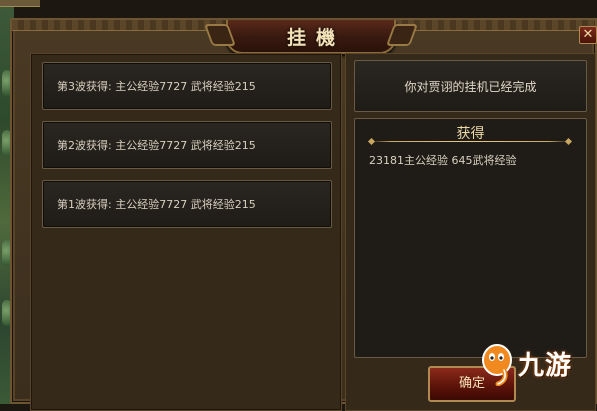  What do you see at coordinates (470, 141) in the screenshot?
I see `ornament-divider` at bounding box center [470, 141].